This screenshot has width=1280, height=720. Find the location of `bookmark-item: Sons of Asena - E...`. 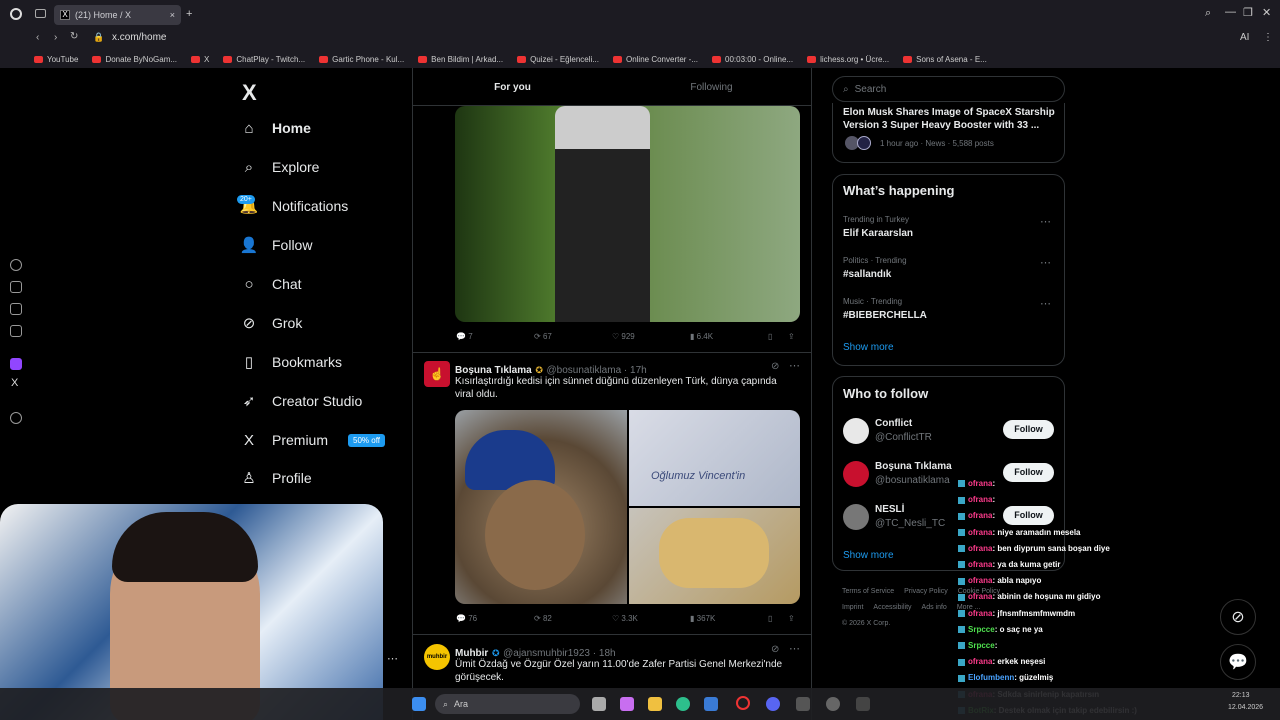

bookmark-item: Sons of Asena - E... is located at coordinates (945, 59).